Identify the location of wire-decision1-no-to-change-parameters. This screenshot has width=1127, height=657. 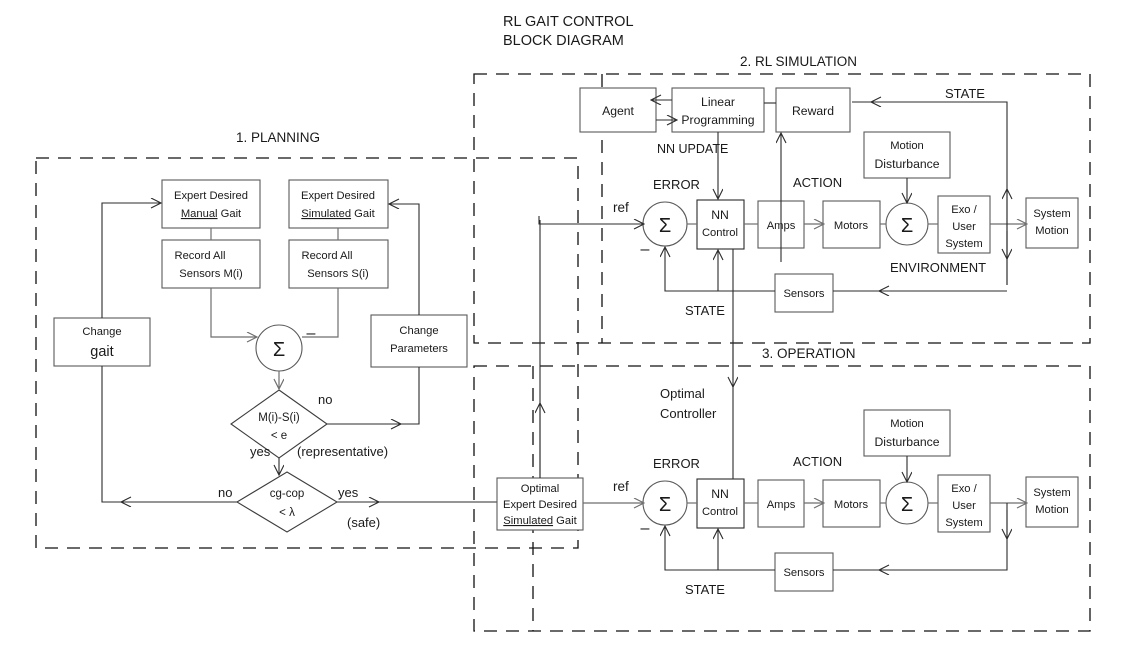
(373, 396).